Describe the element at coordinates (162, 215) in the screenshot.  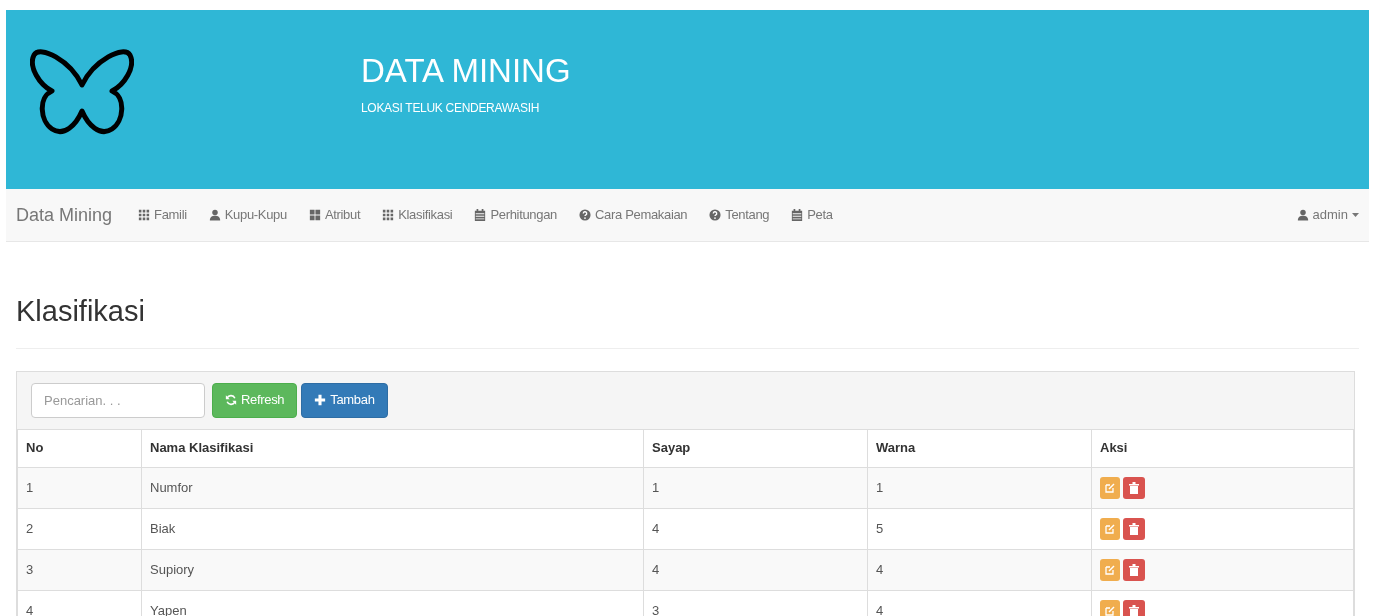
I see `nav-link: Famili` at that location.